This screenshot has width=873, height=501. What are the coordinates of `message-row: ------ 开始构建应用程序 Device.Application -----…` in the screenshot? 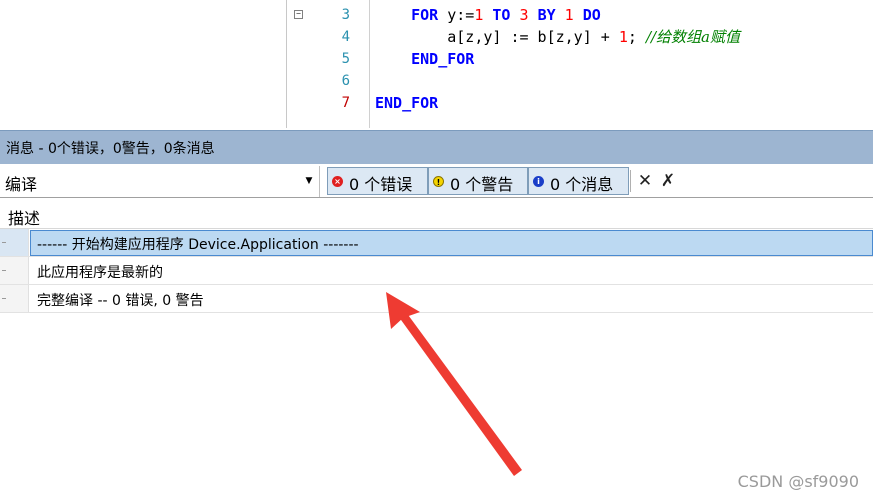 It's located at (436, 243).